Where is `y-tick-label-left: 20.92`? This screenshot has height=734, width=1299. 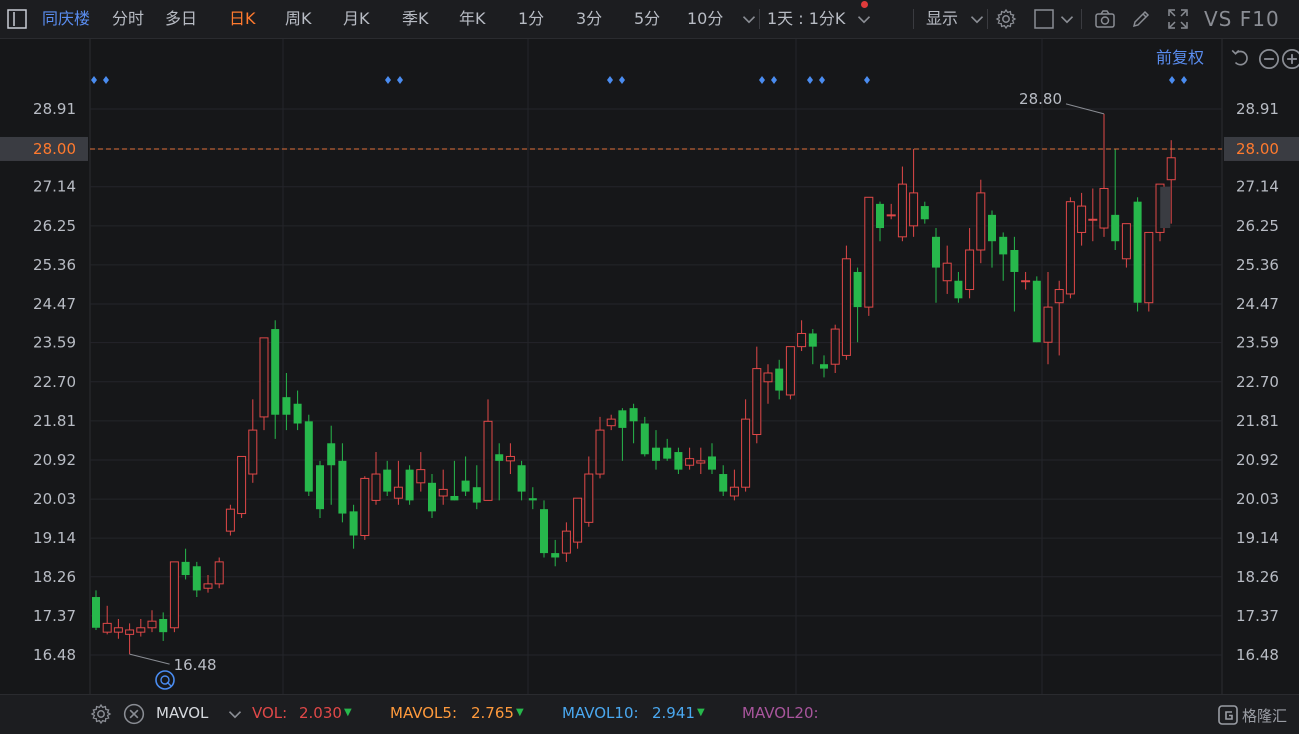 y-tick-label-left: 20.92 is located at coordinates (54, 460).